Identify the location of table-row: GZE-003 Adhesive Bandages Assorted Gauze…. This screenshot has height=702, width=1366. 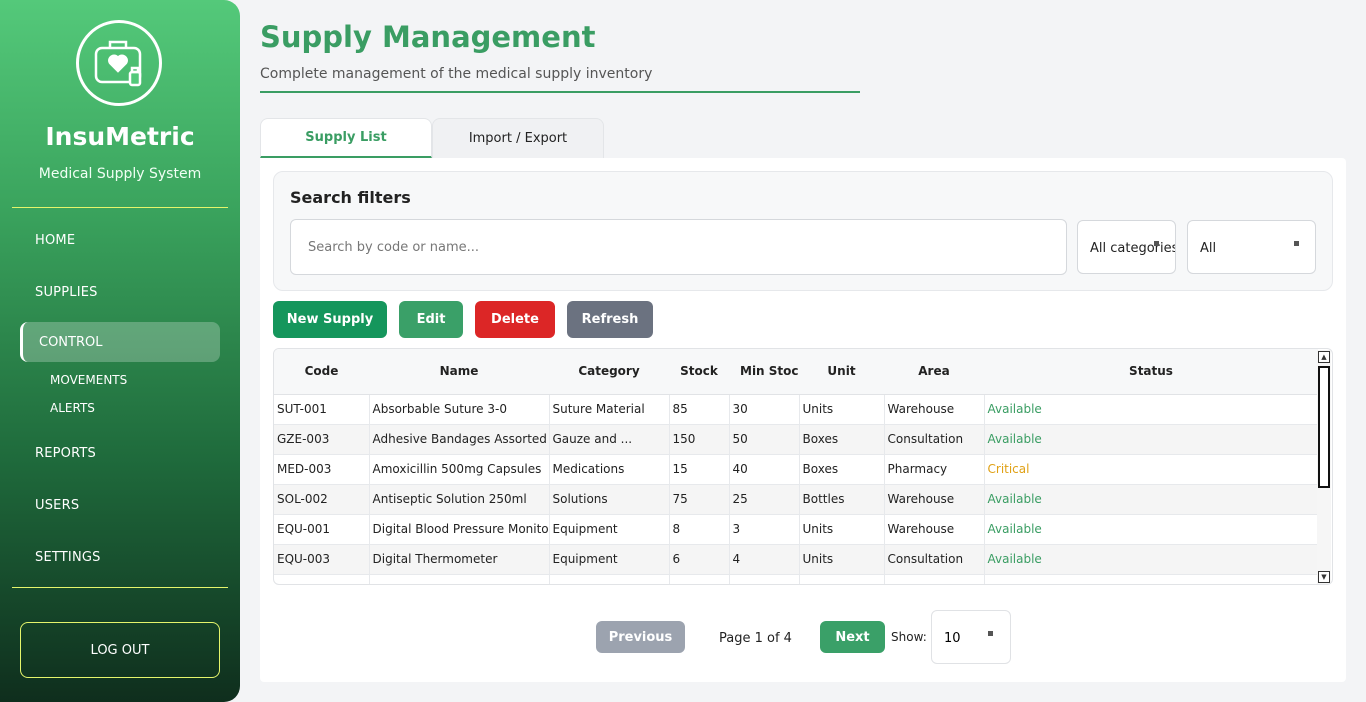
(796, 439).